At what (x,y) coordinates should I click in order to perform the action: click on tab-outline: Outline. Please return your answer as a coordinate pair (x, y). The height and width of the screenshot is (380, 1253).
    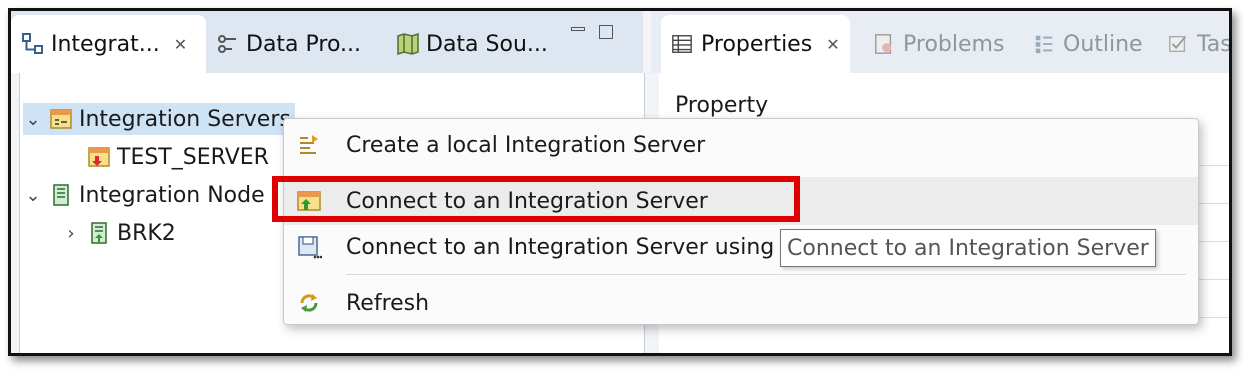
    Looking at the image, I should click on (1088, 44).